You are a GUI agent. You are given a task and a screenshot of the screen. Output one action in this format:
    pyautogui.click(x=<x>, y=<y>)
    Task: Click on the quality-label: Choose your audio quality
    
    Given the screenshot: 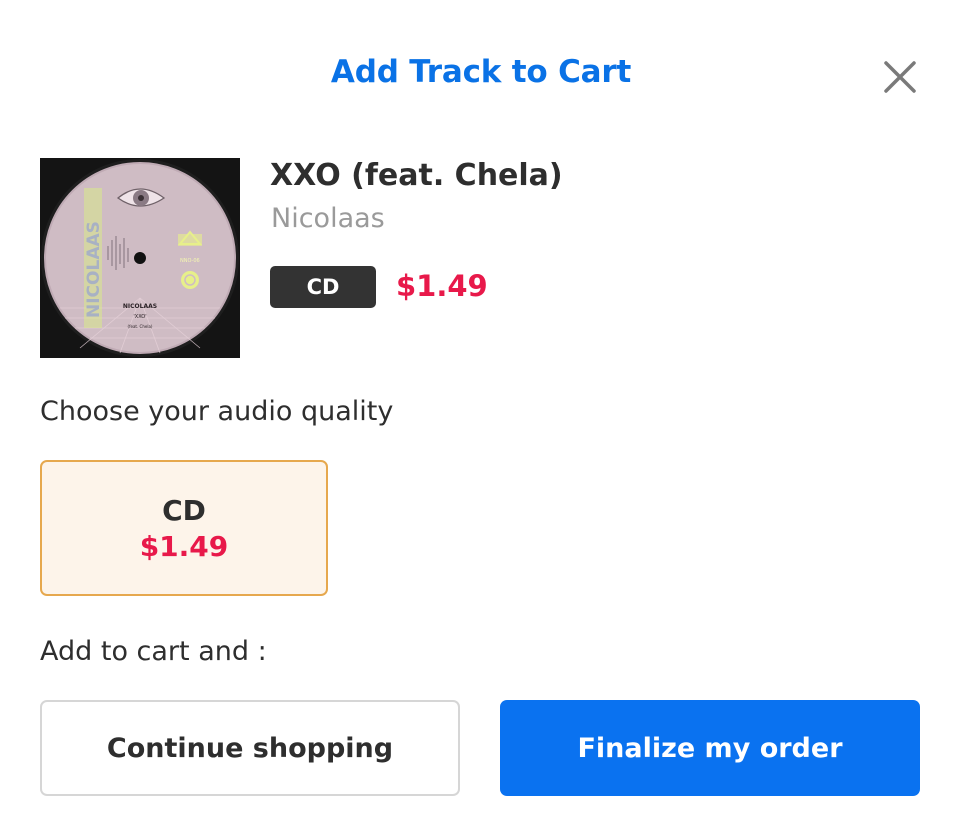 What is the action you would take?
    pyautogui.click(x=217, y=411)
    